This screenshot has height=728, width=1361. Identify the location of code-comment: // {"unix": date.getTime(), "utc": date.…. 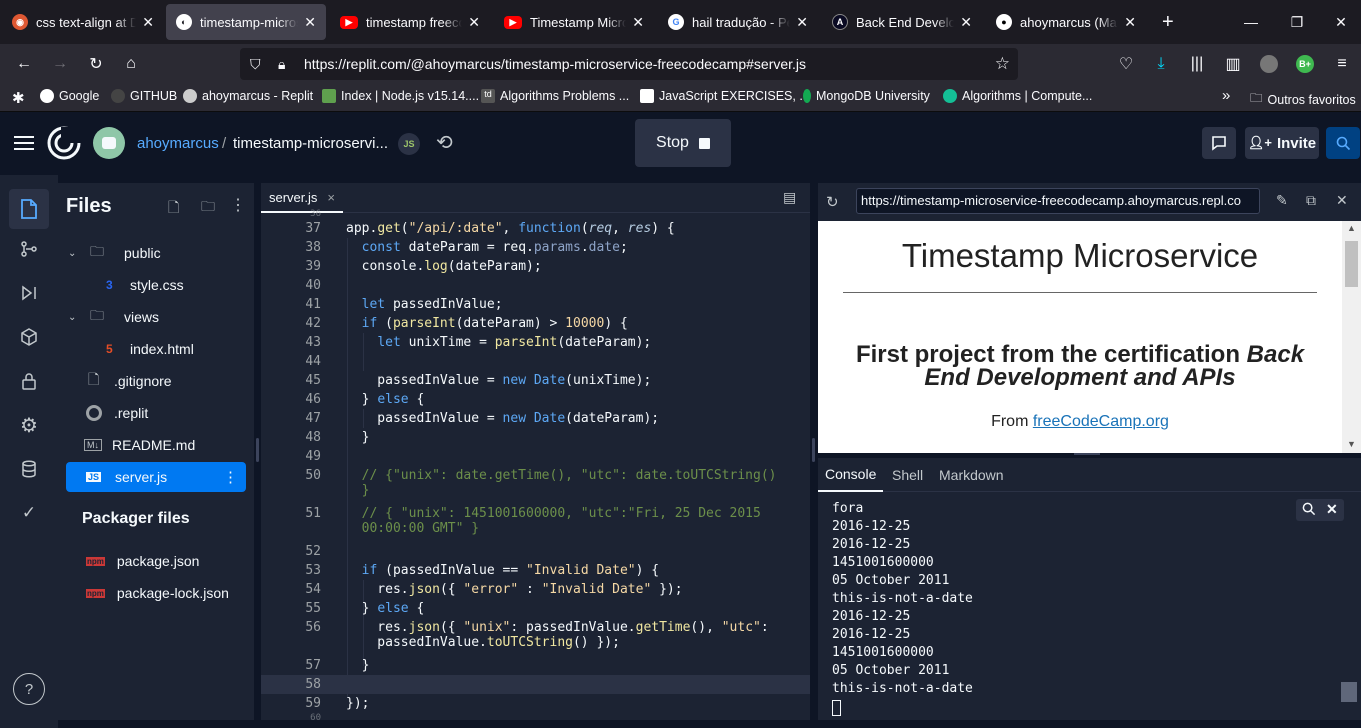
(561, 483).